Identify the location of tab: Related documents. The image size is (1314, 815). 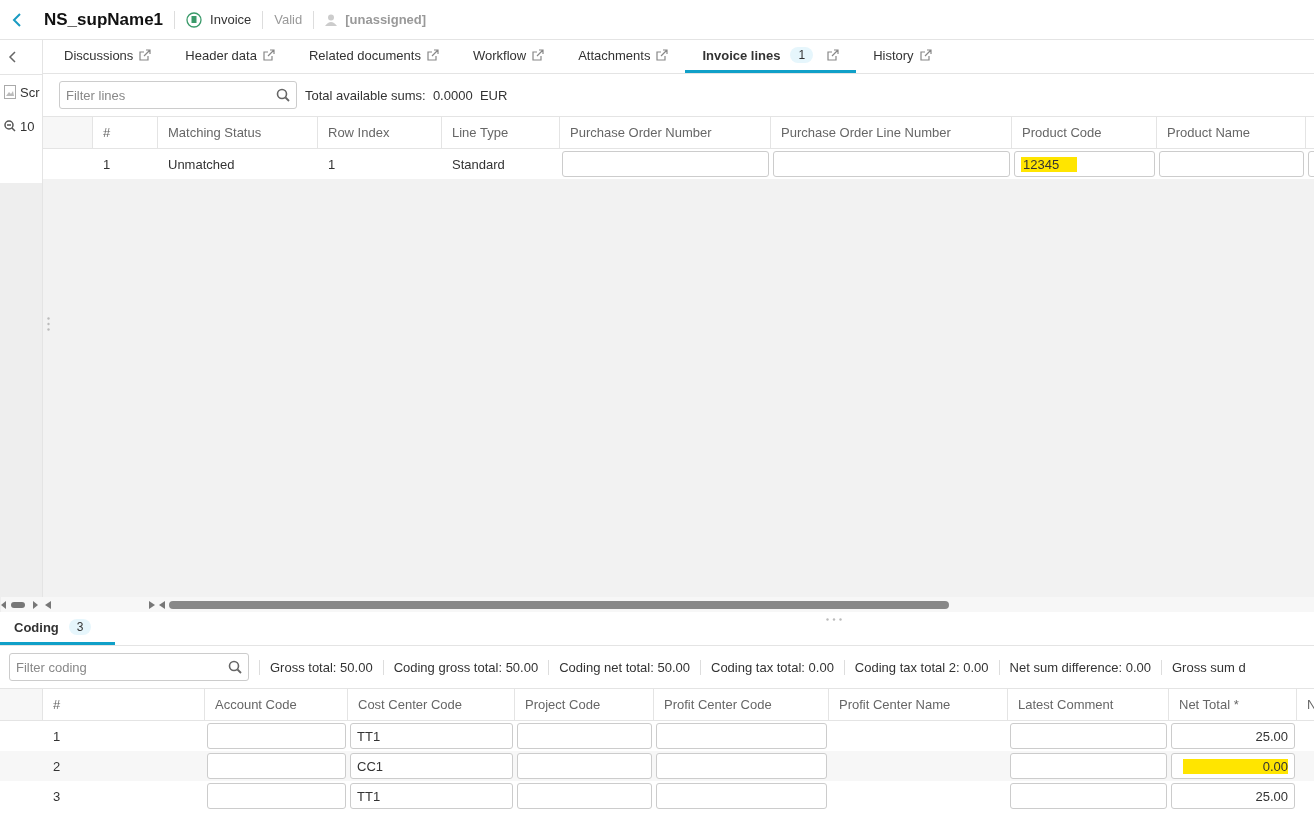
(373, 56).